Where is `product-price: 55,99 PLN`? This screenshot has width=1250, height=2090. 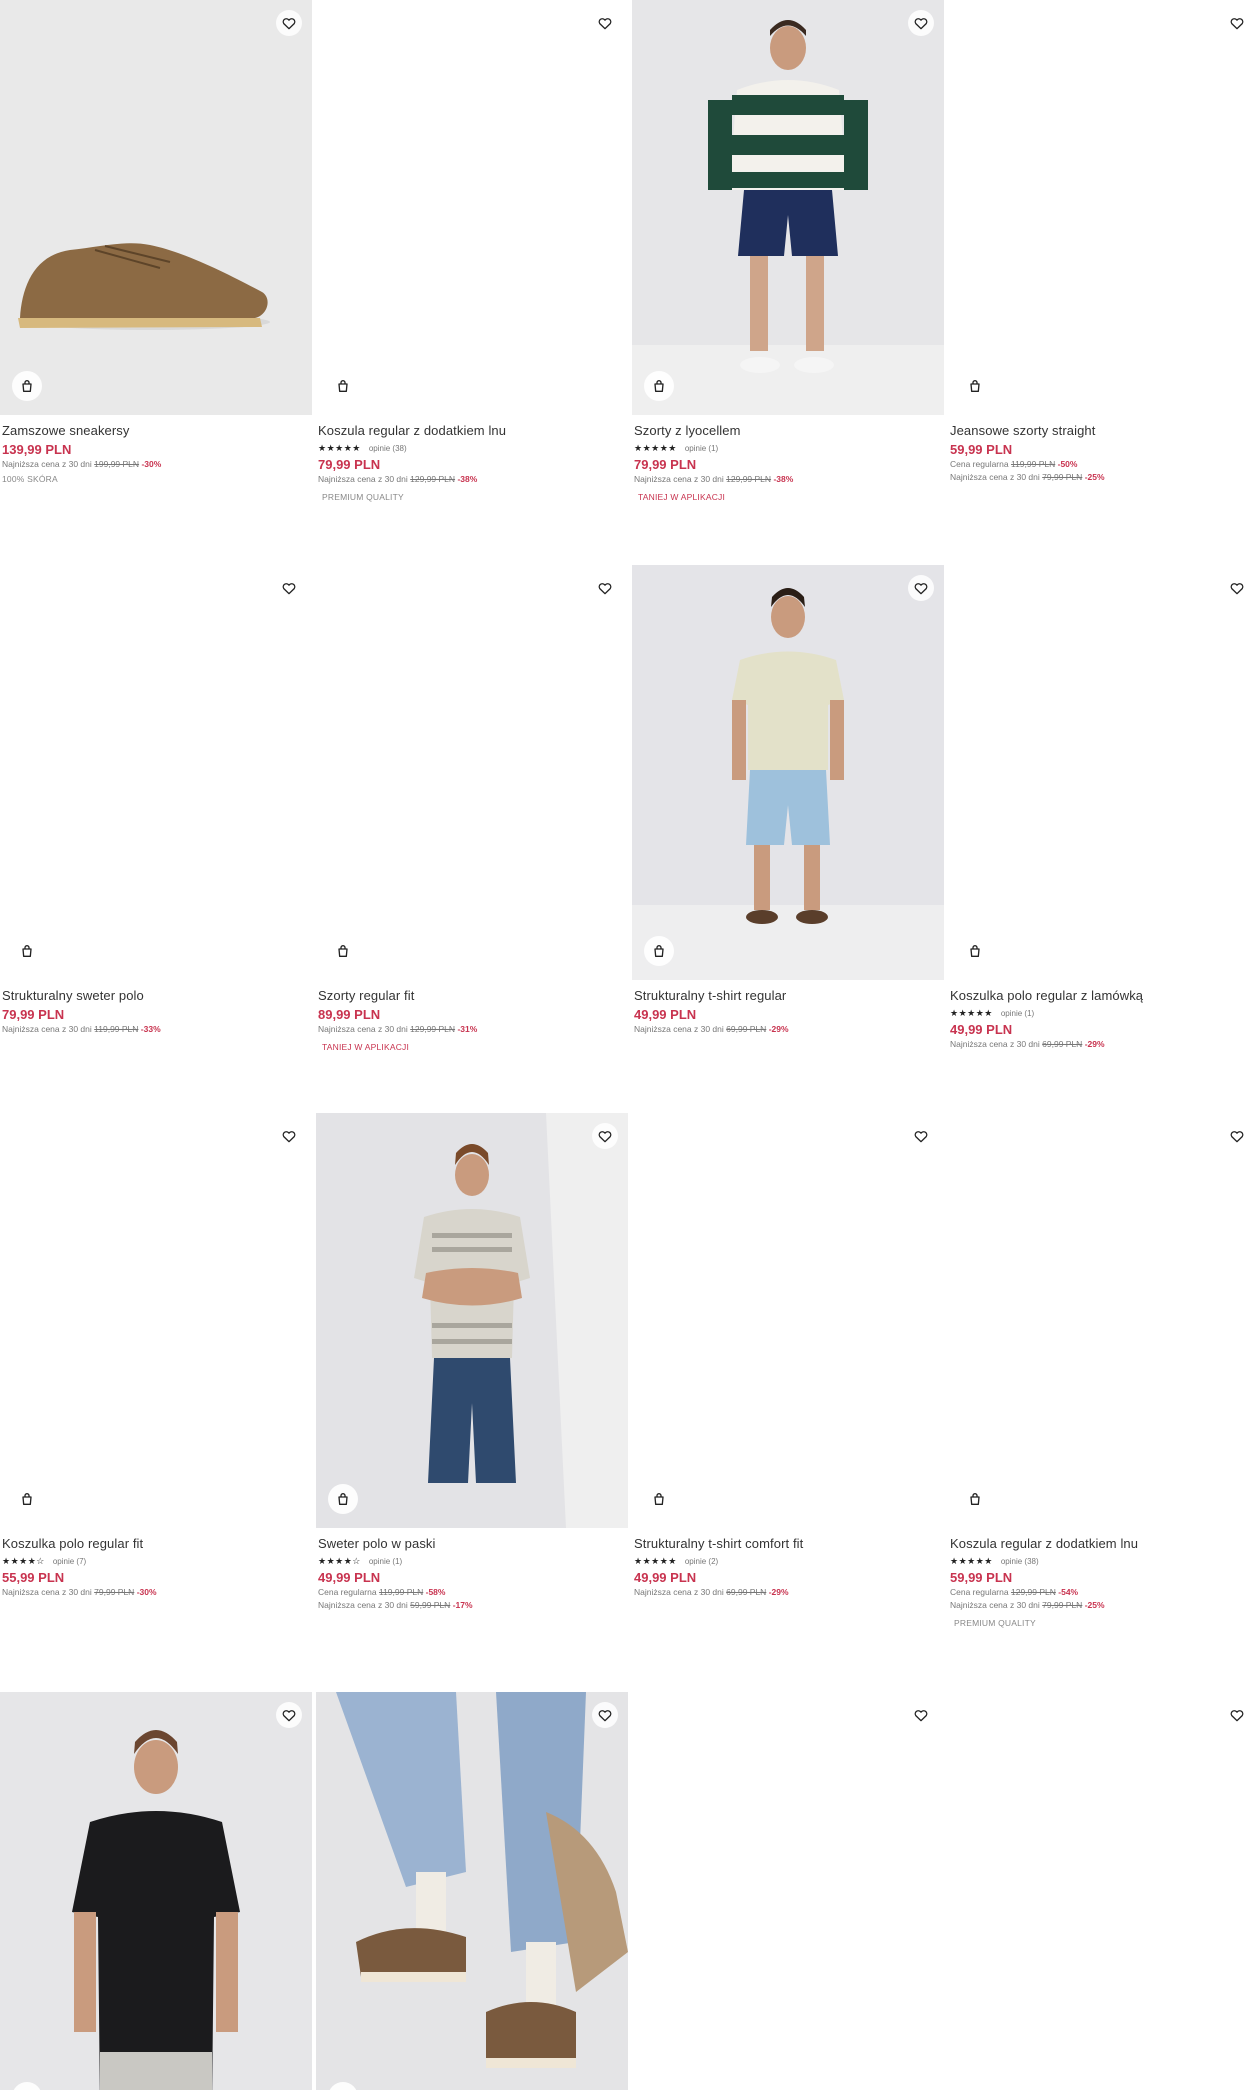
product-price: 55,99 PLN is located at coordinates (33, 1577).